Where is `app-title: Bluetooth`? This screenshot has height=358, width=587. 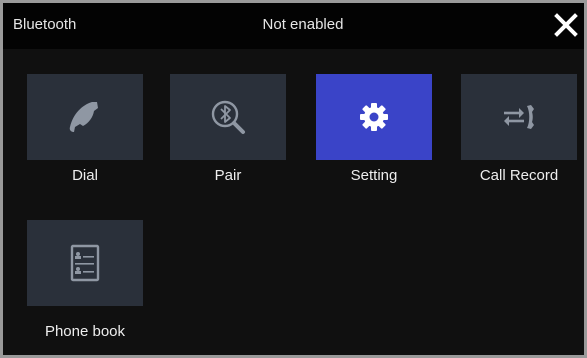
app-title: Bluetooth is located at coordinates (45, 24).